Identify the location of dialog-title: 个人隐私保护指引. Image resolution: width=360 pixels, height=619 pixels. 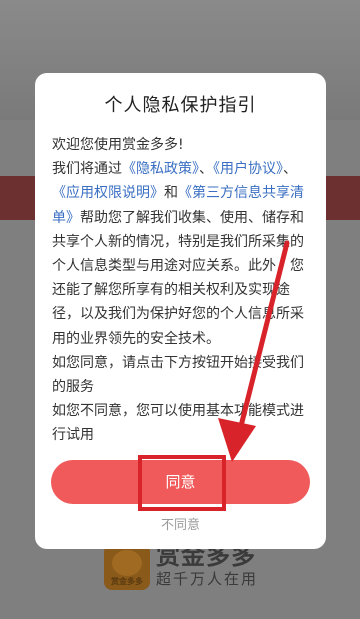
(180, 105).